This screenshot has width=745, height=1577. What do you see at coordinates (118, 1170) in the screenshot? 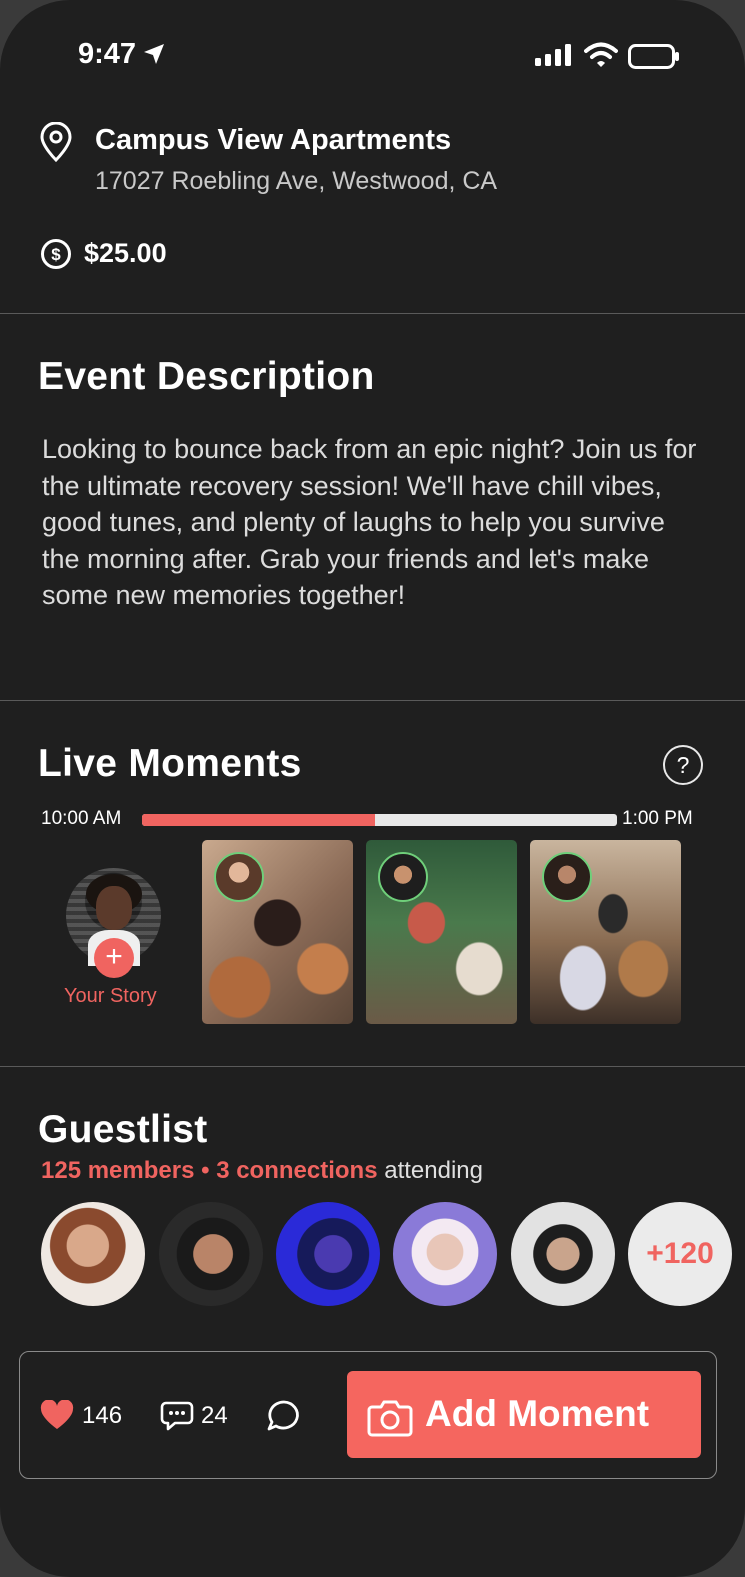
I see `member-count: 125 members` at bounding box center [118, 1170].